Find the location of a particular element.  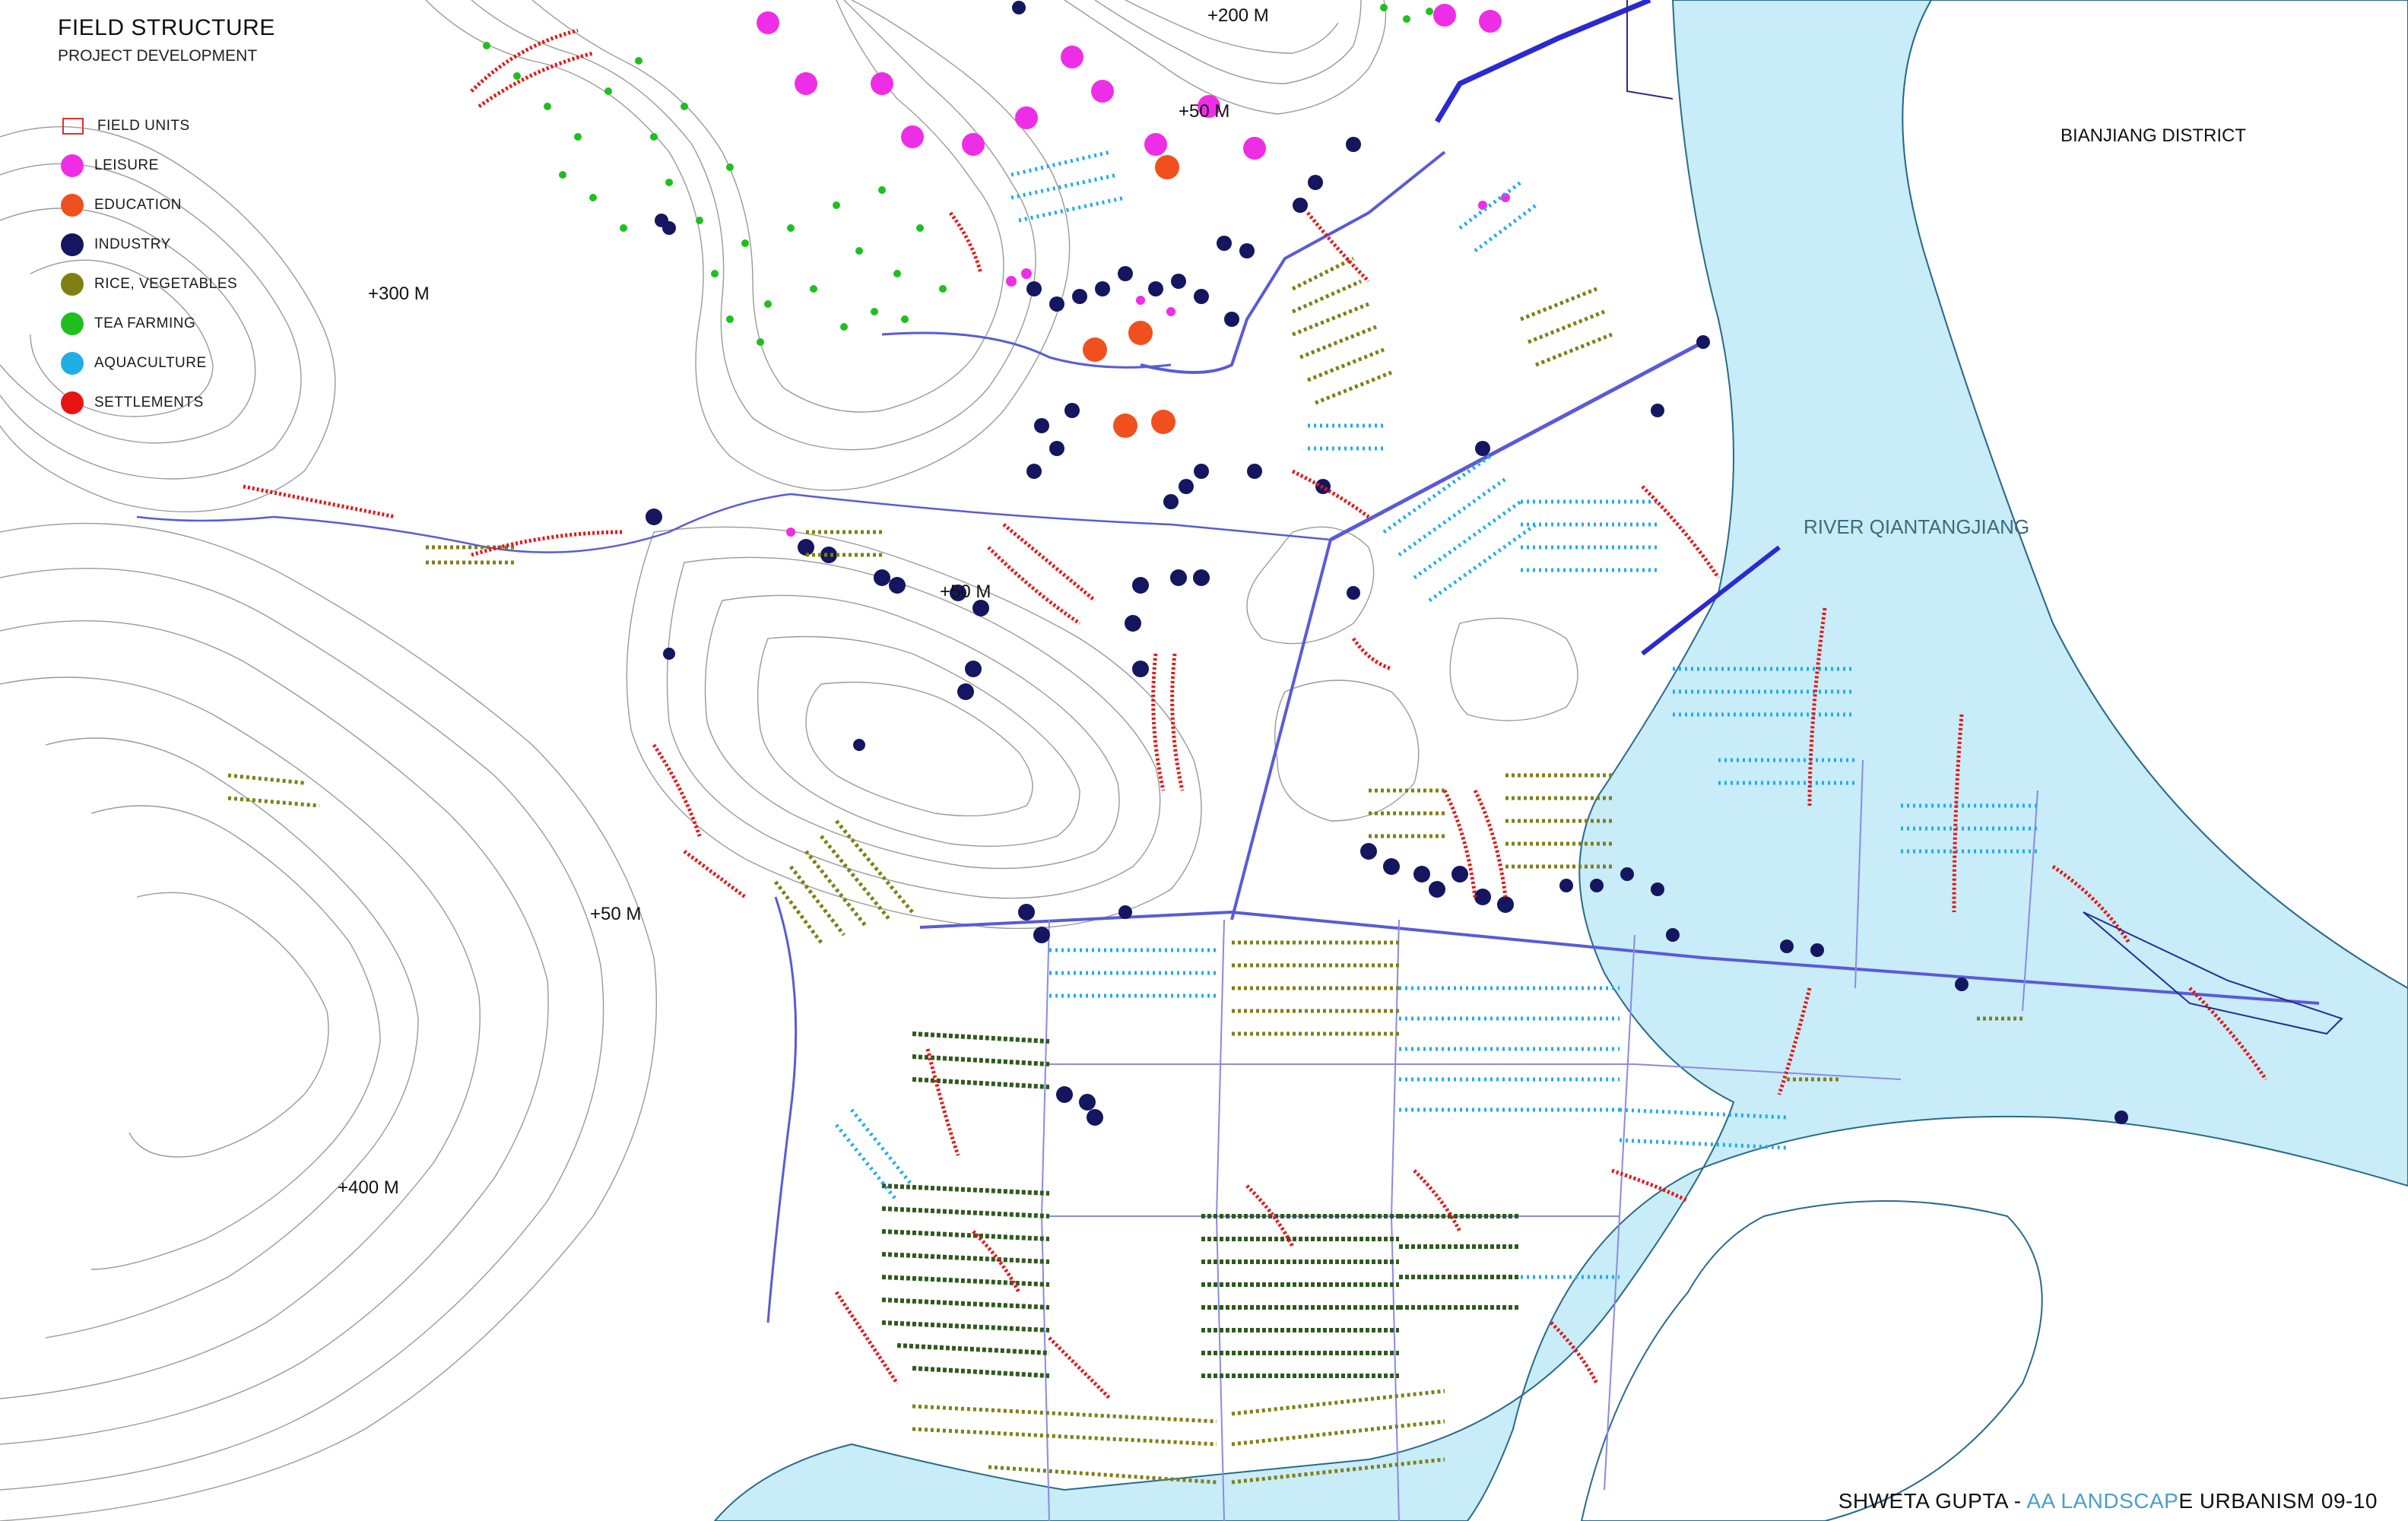

label-bianjiang-district: BIANJIANG DISTRICT is located at coordinates (2153, 135).